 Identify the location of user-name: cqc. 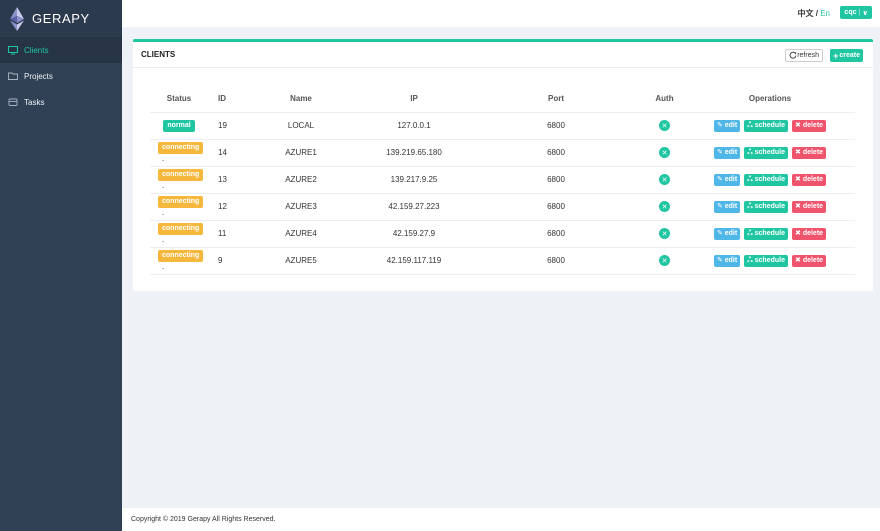
(850, 12).